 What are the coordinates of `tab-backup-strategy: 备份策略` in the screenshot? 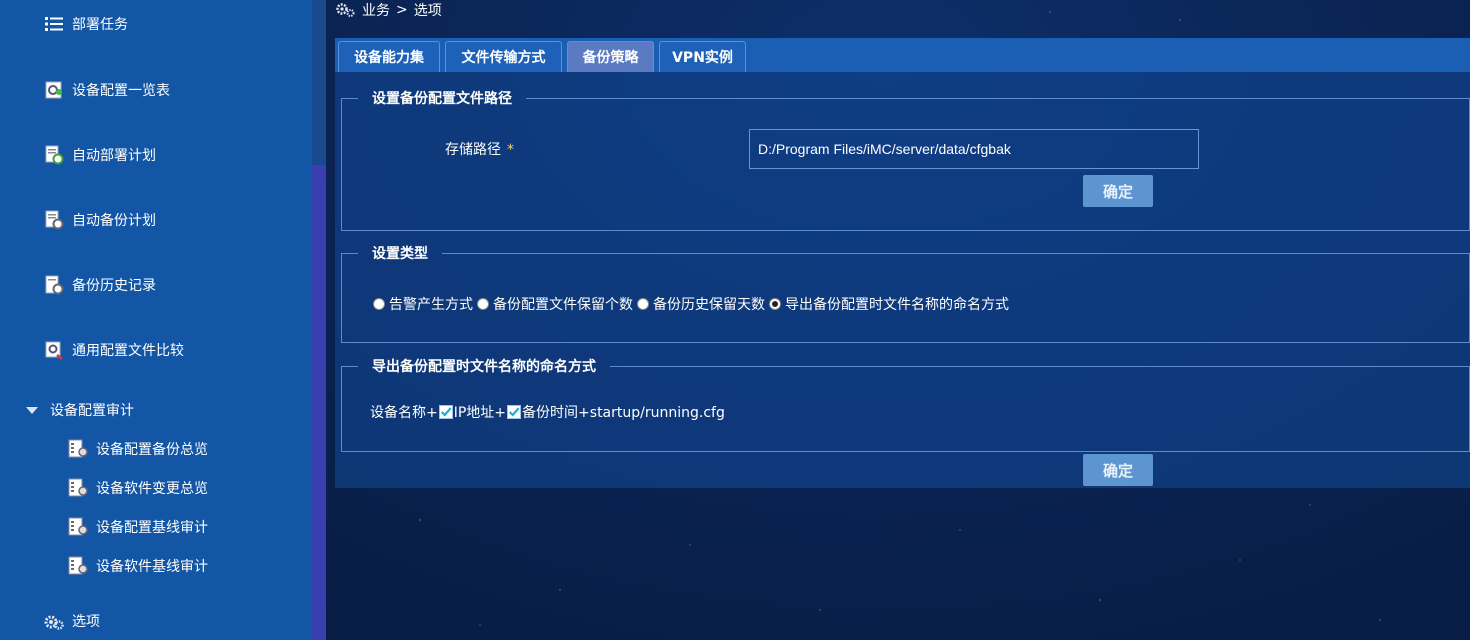 It's located at (610, 56).